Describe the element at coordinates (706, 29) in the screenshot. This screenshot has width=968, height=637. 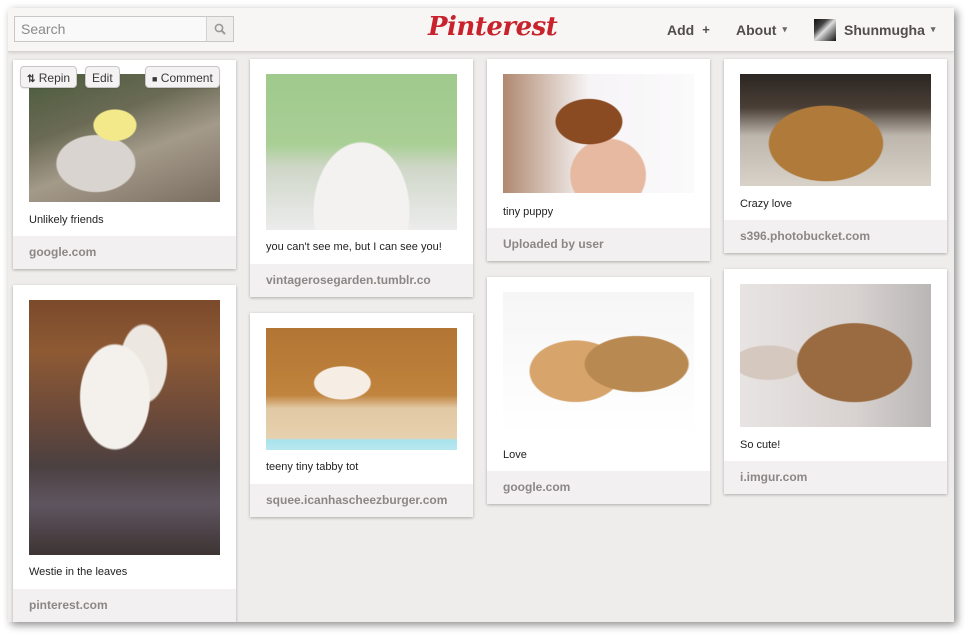
I see `plus-icon: +` at that location.